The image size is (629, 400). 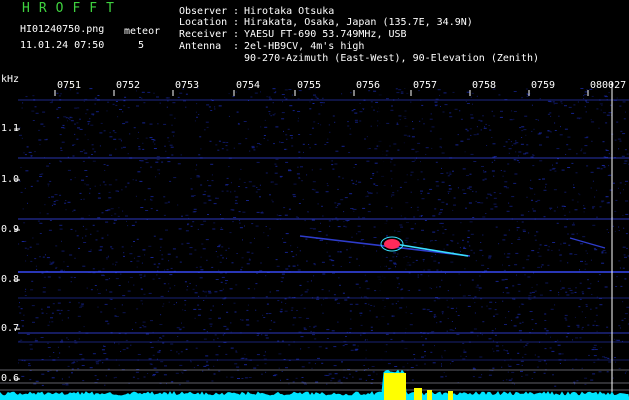 I want to click on antenna-value: 2el-HB9CV, 4m's high, so click(x=304, y=46).